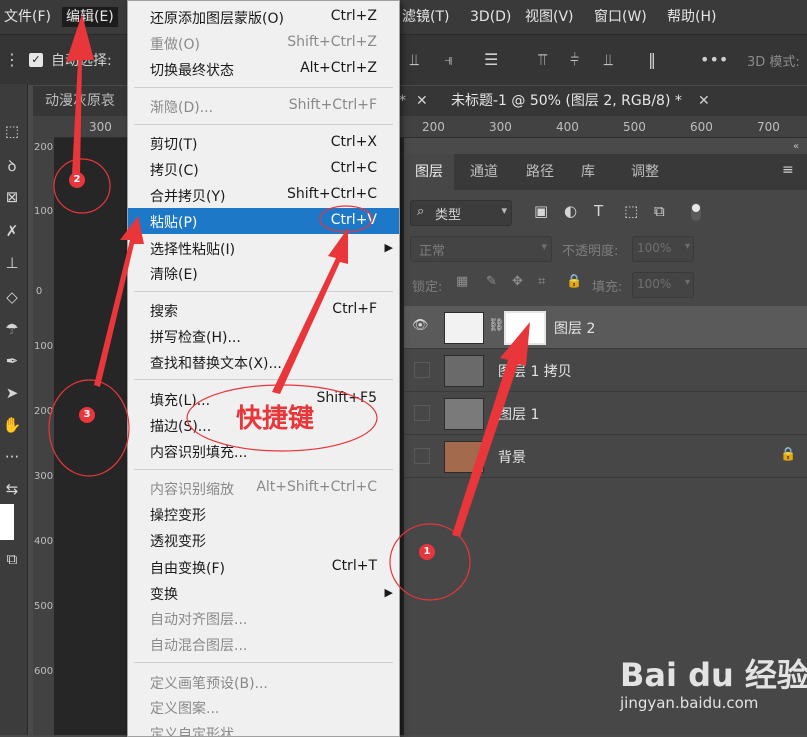 This screenshot has width=807, height=737. What do you see at coordinates (570, 211) in the screenshot?
I see `adjustment-filter-icon: ◐` at bounding box center [570, 211].